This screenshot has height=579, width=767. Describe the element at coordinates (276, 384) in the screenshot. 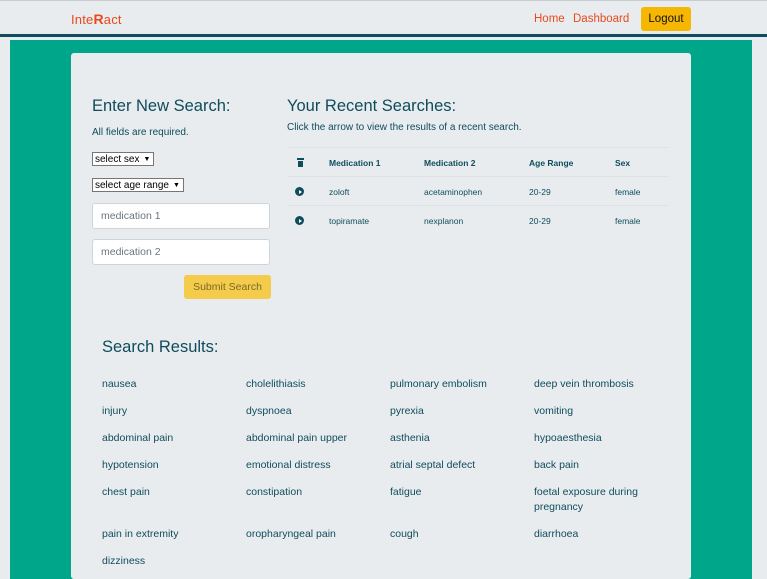

I see `result-item: cholelithiasis` at that location.